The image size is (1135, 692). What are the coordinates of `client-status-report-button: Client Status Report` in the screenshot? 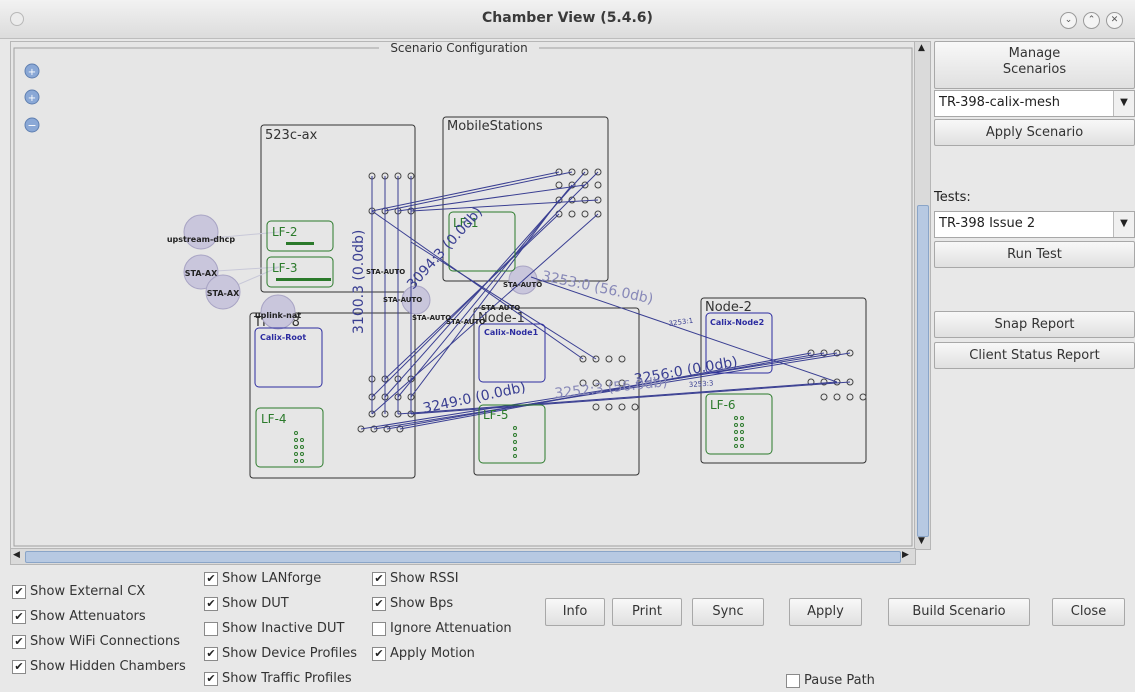 It's located at (1034, 355).